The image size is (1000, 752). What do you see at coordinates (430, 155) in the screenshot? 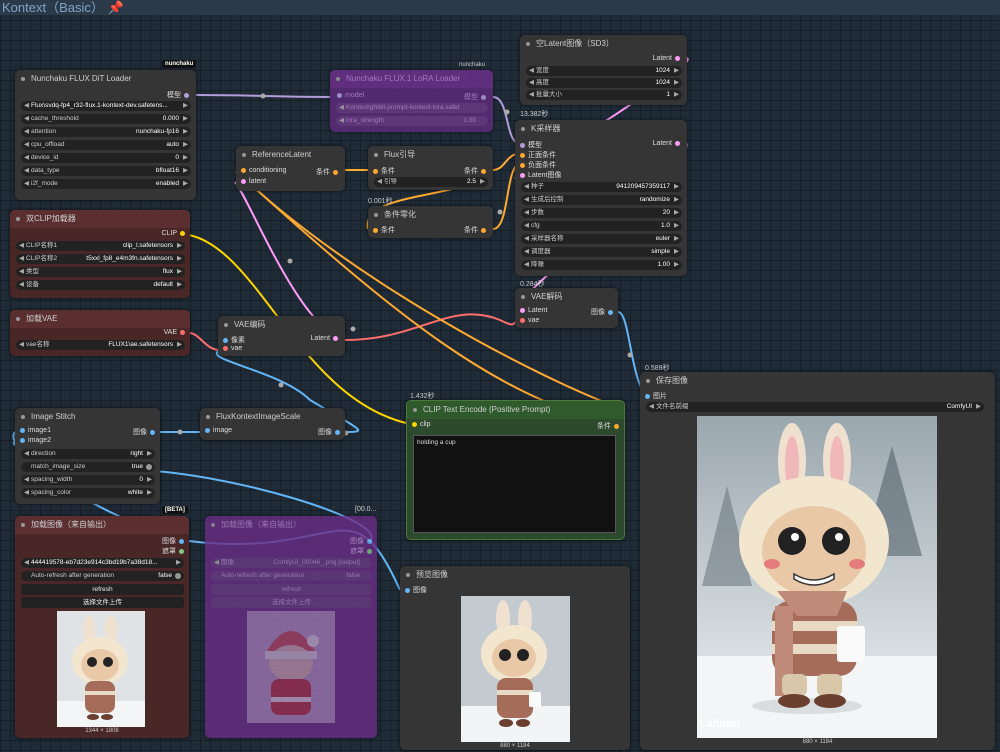
I see `node-title: Flux引导` at bounding box center [430, 155].